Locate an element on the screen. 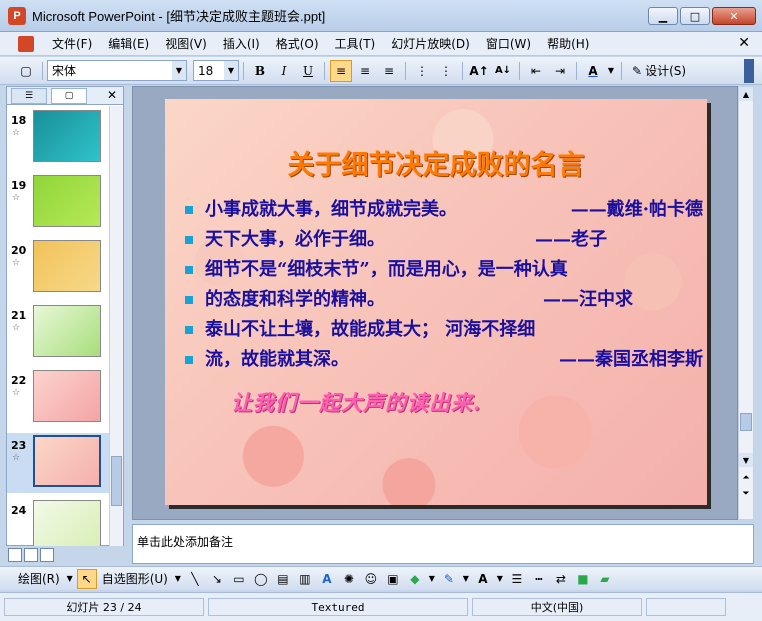 Image resolution: width=762 pixels, height=621 pixels. oval-tool-icon: ◯ is located at coordinates (261, 579).